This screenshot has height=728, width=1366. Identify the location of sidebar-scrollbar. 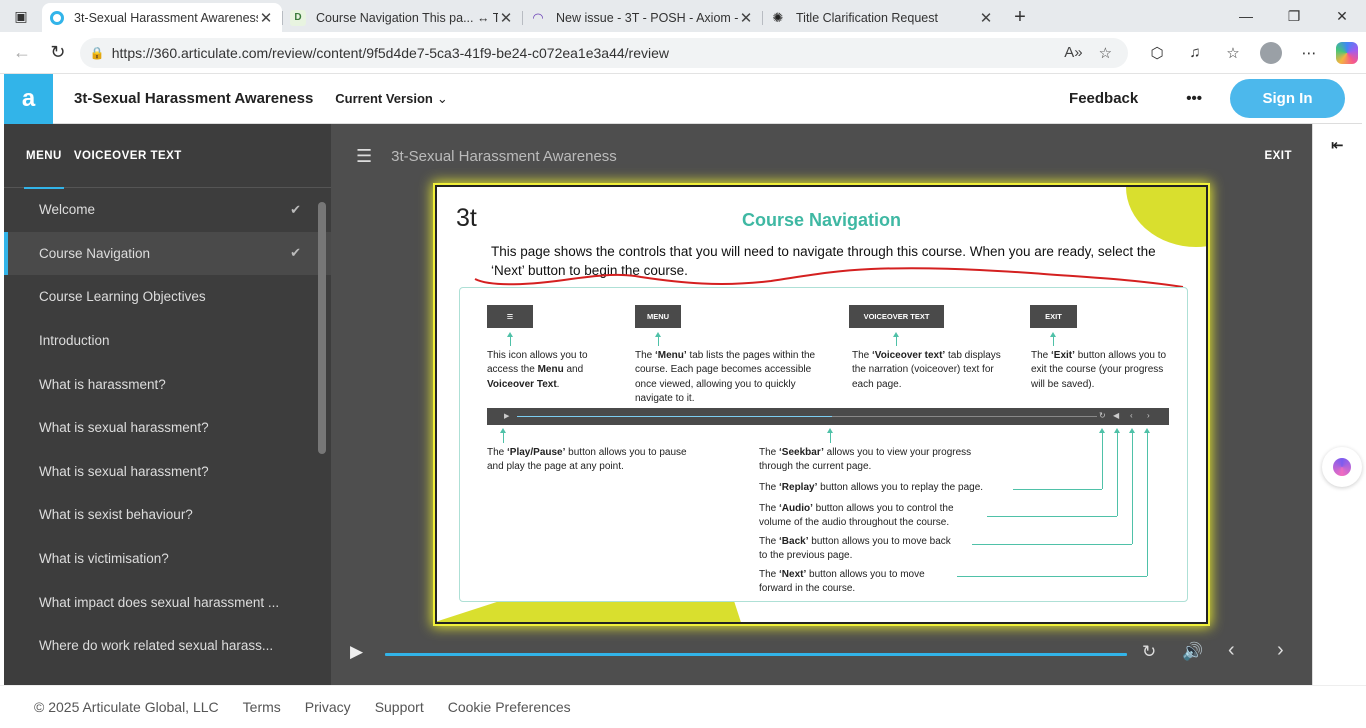
(322, 328).